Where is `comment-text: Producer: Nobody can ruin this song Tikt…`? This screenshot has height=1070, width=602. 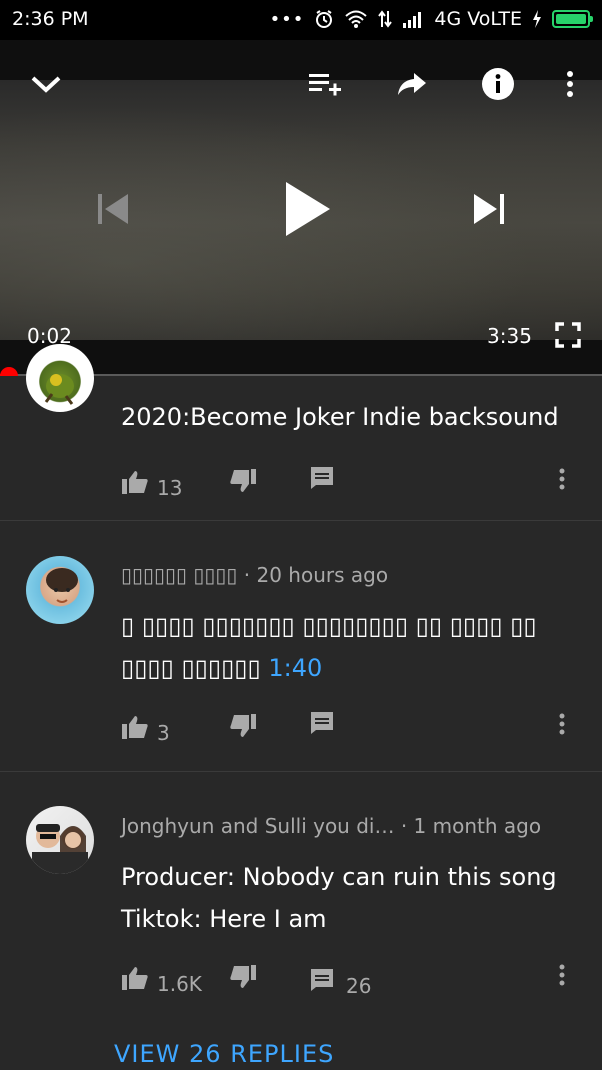
comment-text: Producer: Nobody can ruin this song Tikt… is located at coordinates (351, 898).